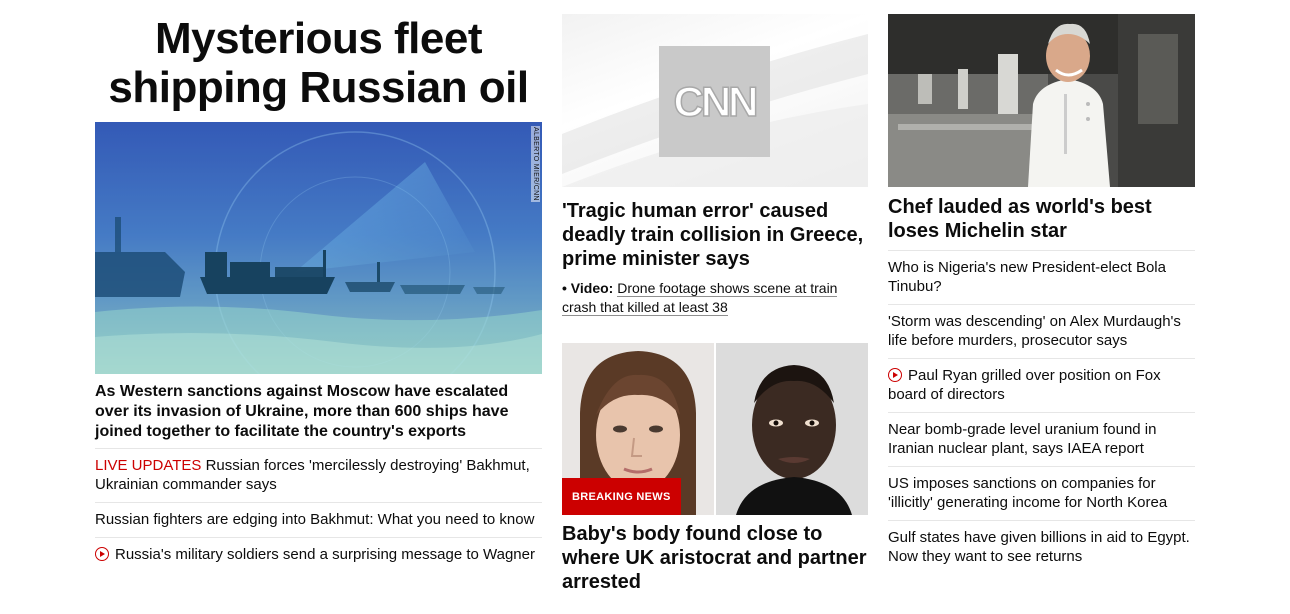  Describe the element at coordinates (535, 164) in the screenshot. I see `image-credit: ALBERTO MIER/CNN` at that location.